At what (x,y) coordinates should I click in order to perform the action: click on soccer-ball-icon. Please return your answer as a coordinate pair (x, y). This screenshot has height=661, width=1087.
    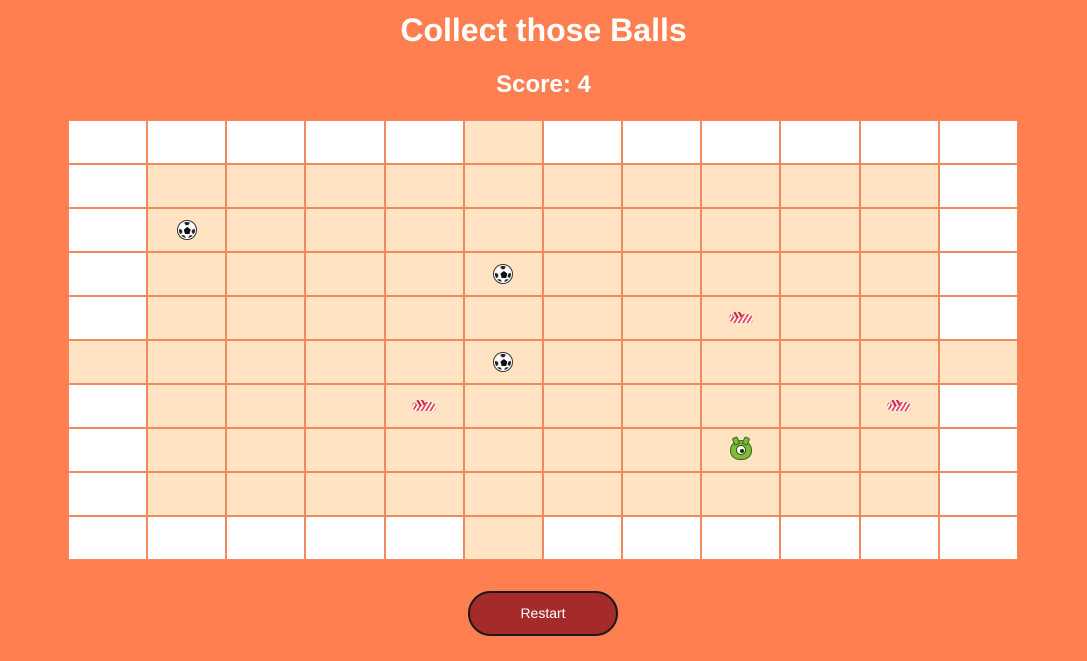
    Looking at the image, I should click on (503, 362).